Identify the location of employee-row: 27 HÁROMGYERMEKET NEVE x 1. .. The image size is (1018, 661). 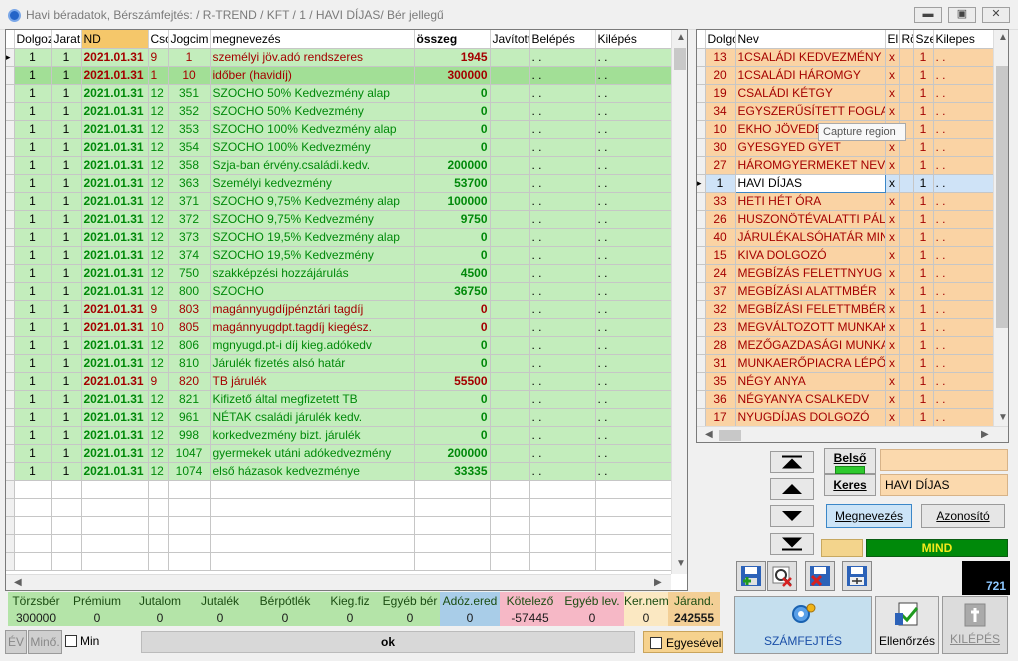
(845, 165).